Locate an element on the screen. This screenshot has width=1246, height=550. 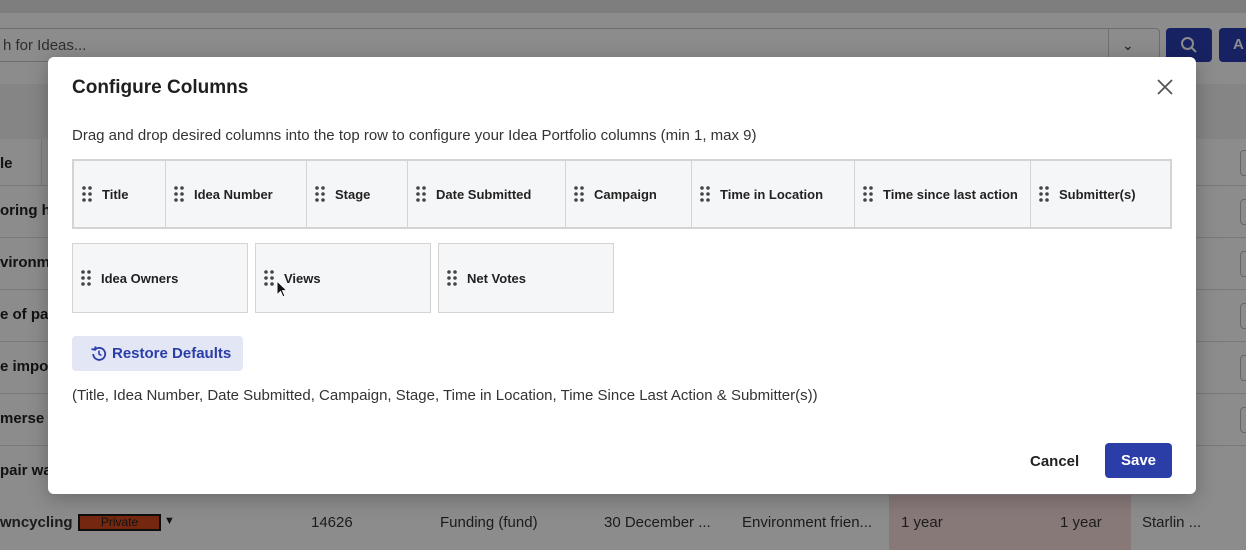
column-chip-stage: Stage is located at coordinates (357, 194).